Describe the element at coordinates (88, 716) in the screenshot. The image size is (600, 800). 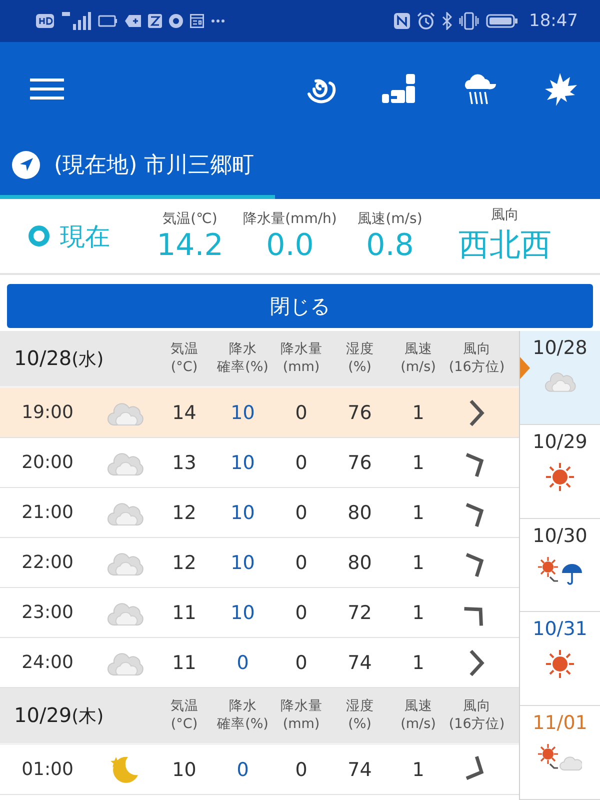
I see `weekday: (木)` at that location.